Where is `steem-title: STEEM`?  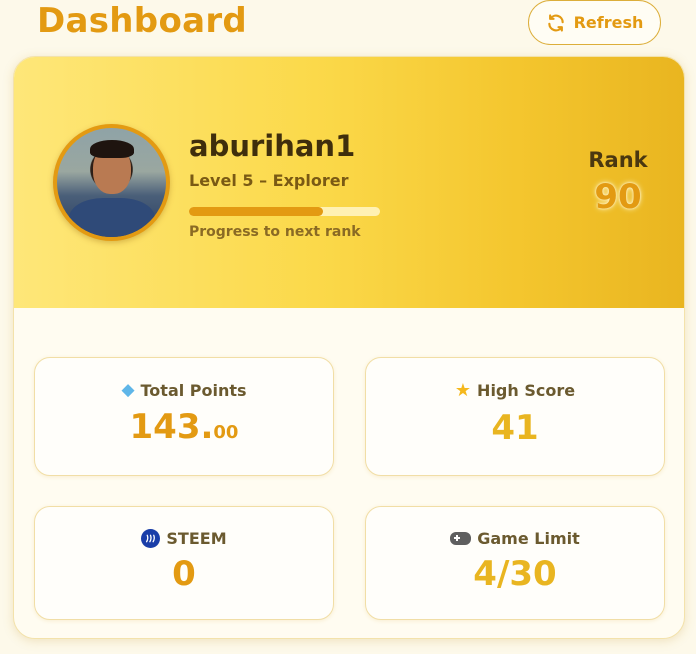
steem-title: STEEM is located at coordinates (196, 538).